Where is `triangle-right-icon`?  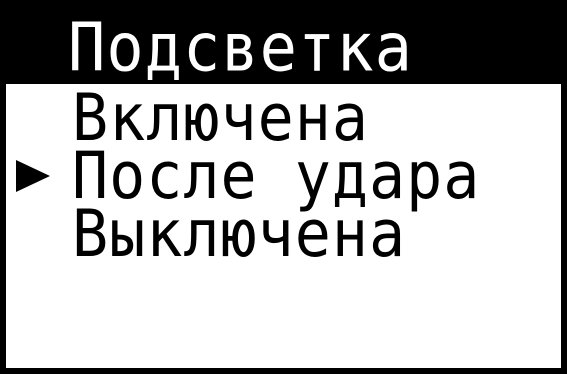
triangle-right-icon is located at coordinates (33, 176).